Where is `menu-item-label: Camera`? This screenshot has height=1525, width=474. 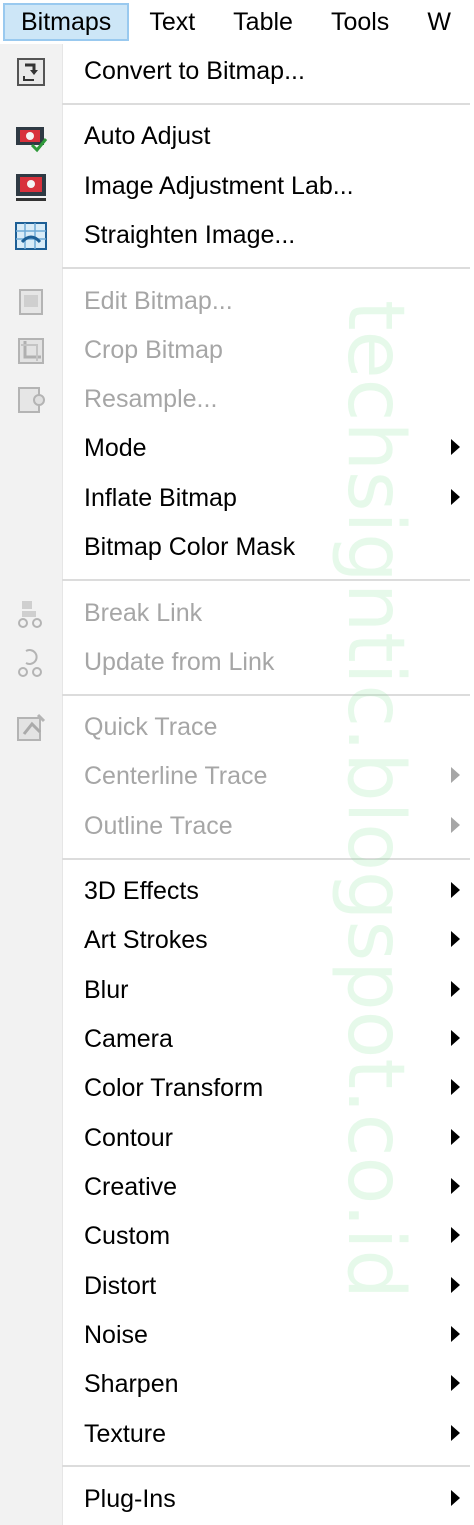 menu-item-label: Camera is located at coordinates (128, 1039).